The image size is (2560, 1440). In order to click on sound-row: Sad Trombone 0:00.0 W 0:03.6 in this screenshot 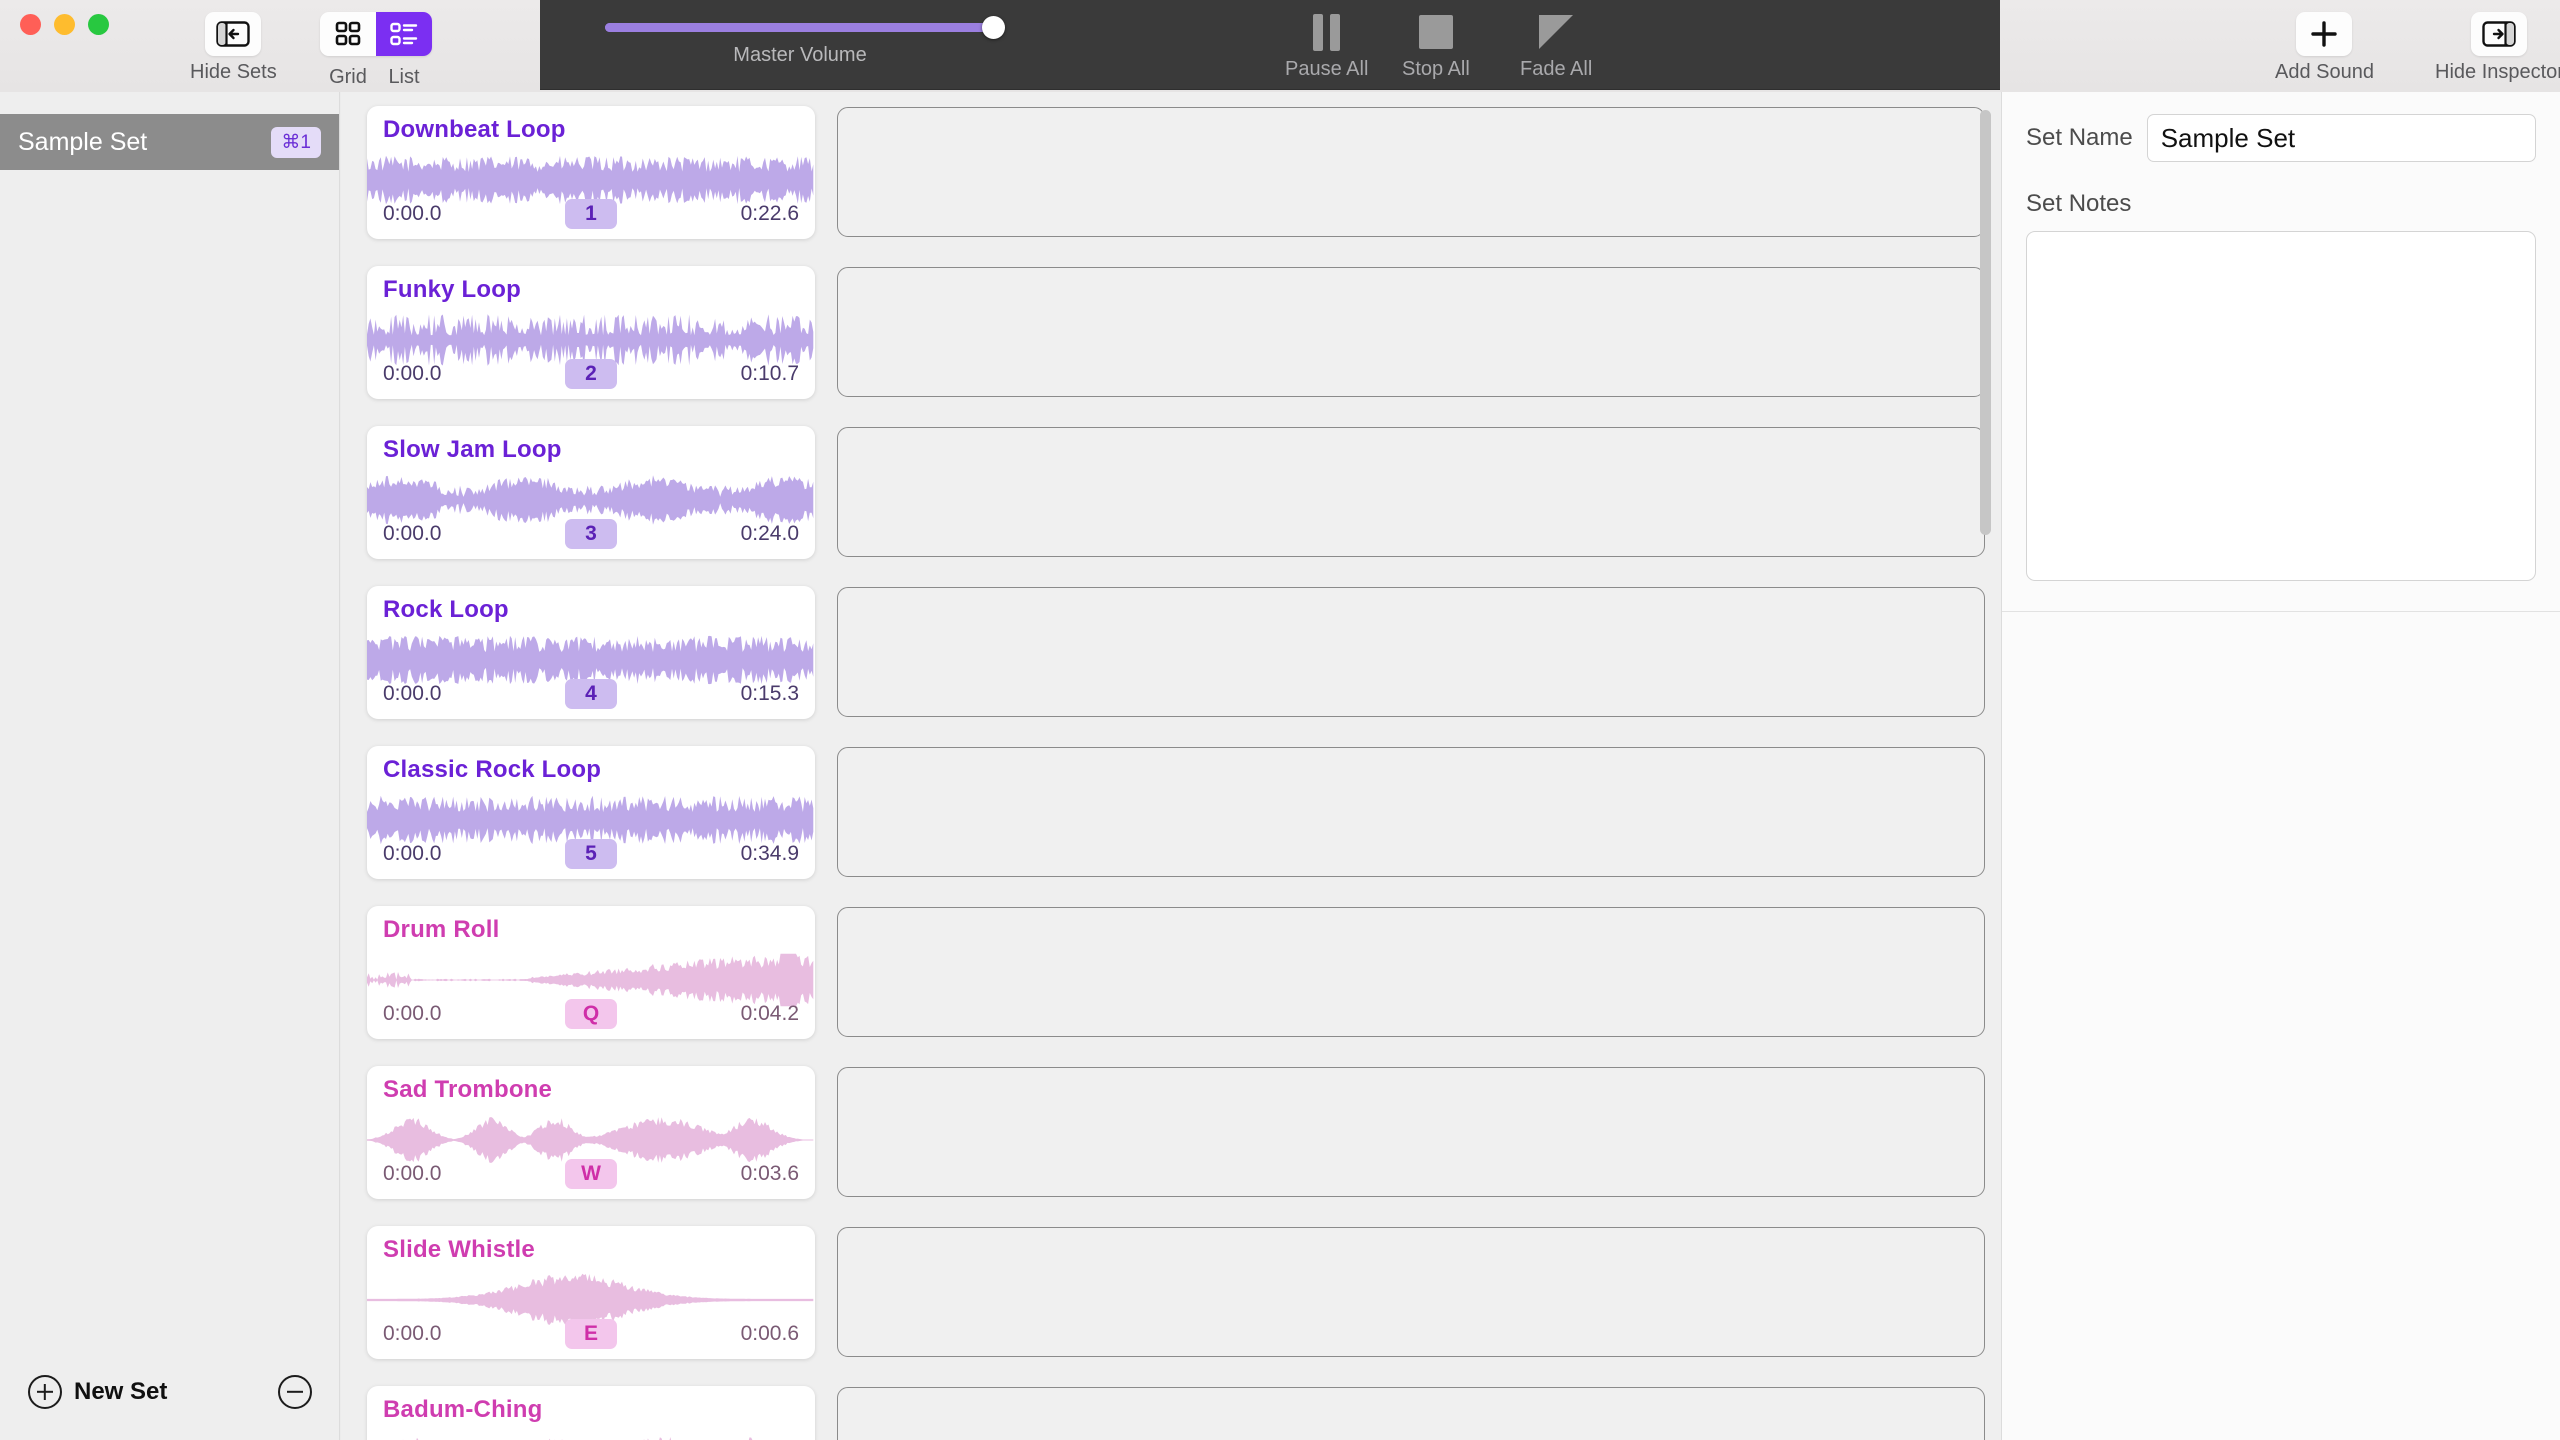, I will do `click(1171, 1132)`.